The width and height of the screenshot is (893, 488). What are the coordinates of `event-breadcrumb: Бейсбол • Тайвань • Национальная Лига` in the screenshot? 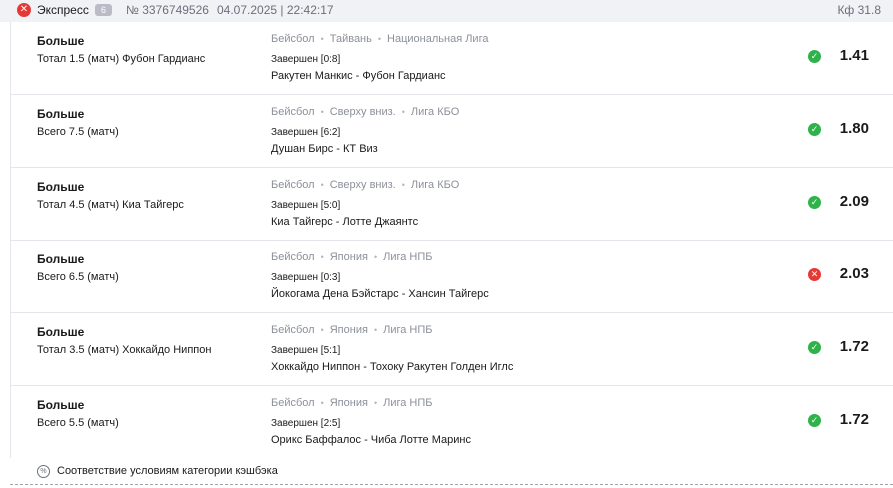 It's located at (379, 39).